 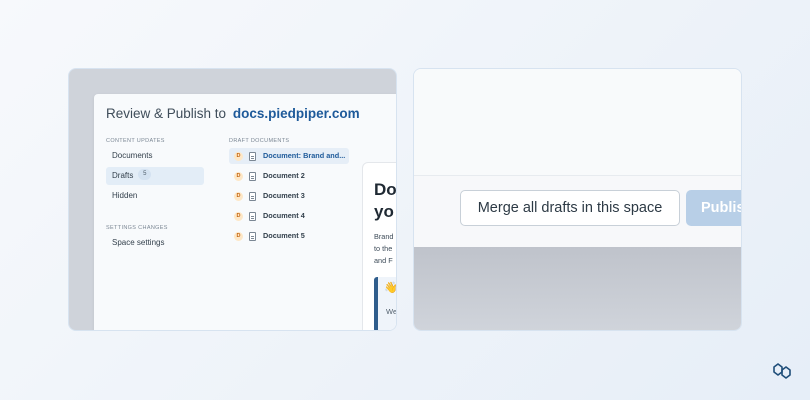 I want to click on preview-callout: 👋 We, so click(x=385, y=303).